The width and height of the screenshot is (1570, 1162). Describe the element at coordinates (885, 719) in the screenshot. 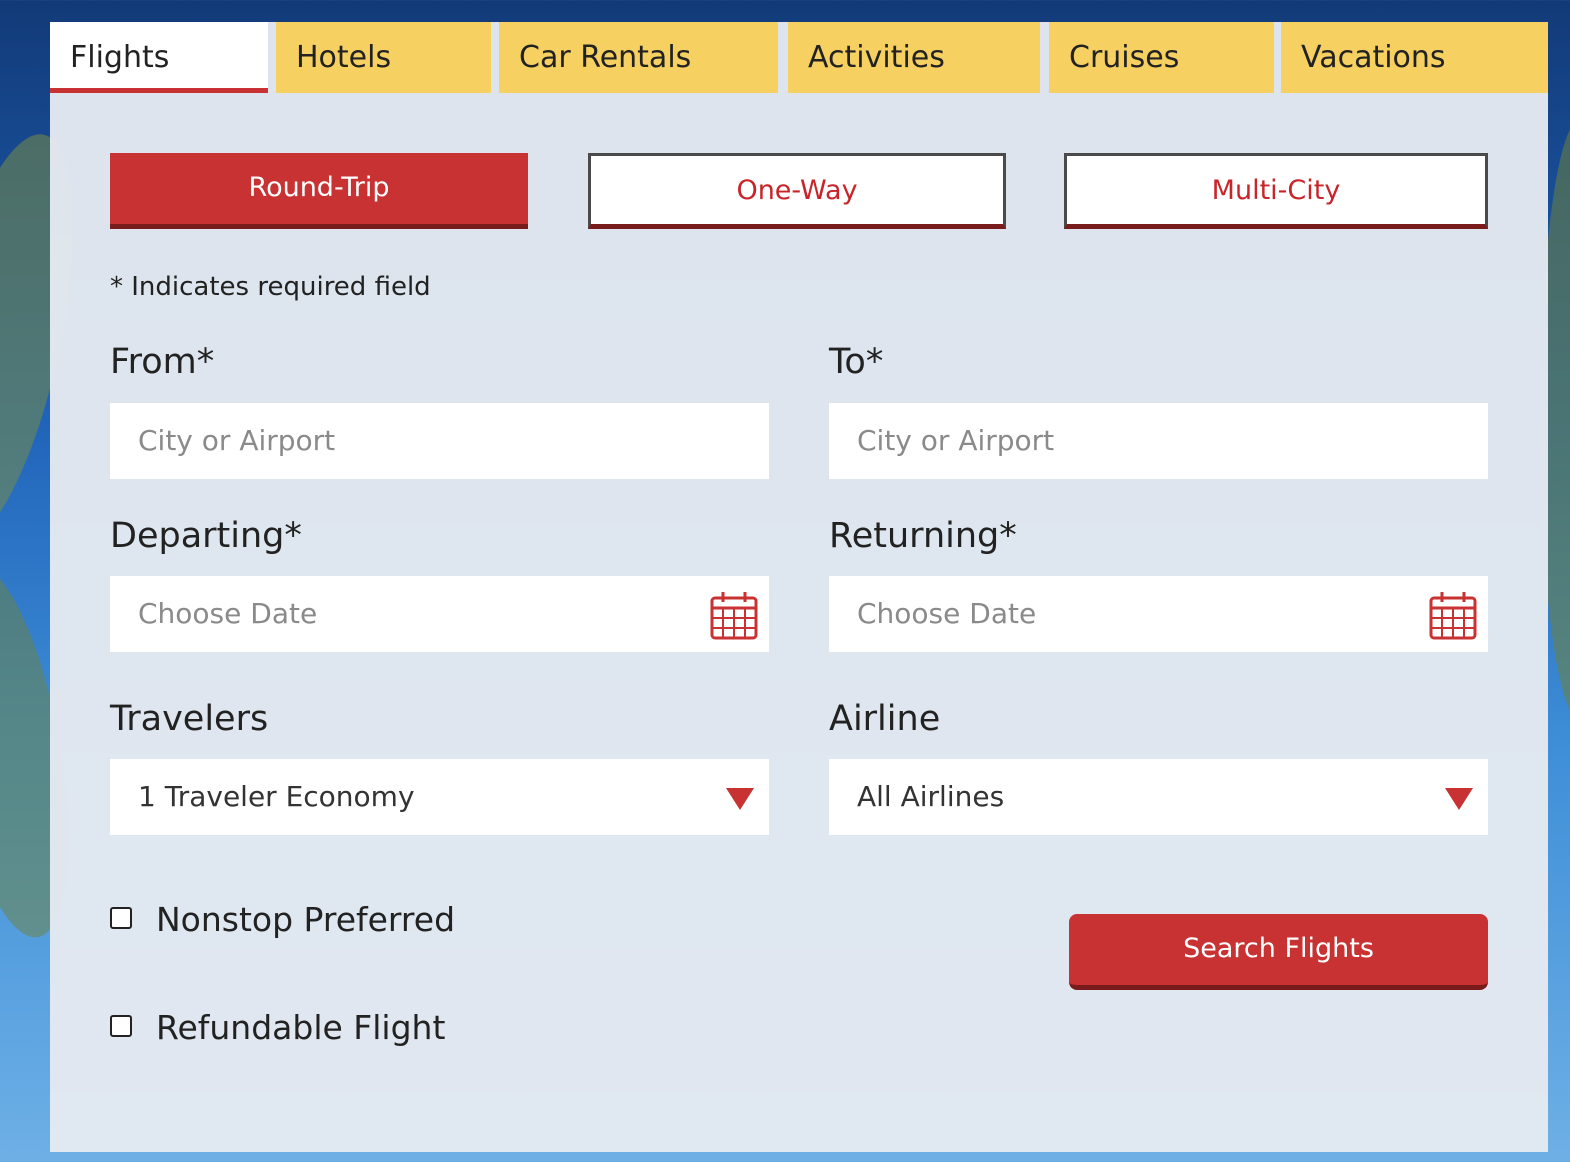

I see `airline-label: Airline` at that location.